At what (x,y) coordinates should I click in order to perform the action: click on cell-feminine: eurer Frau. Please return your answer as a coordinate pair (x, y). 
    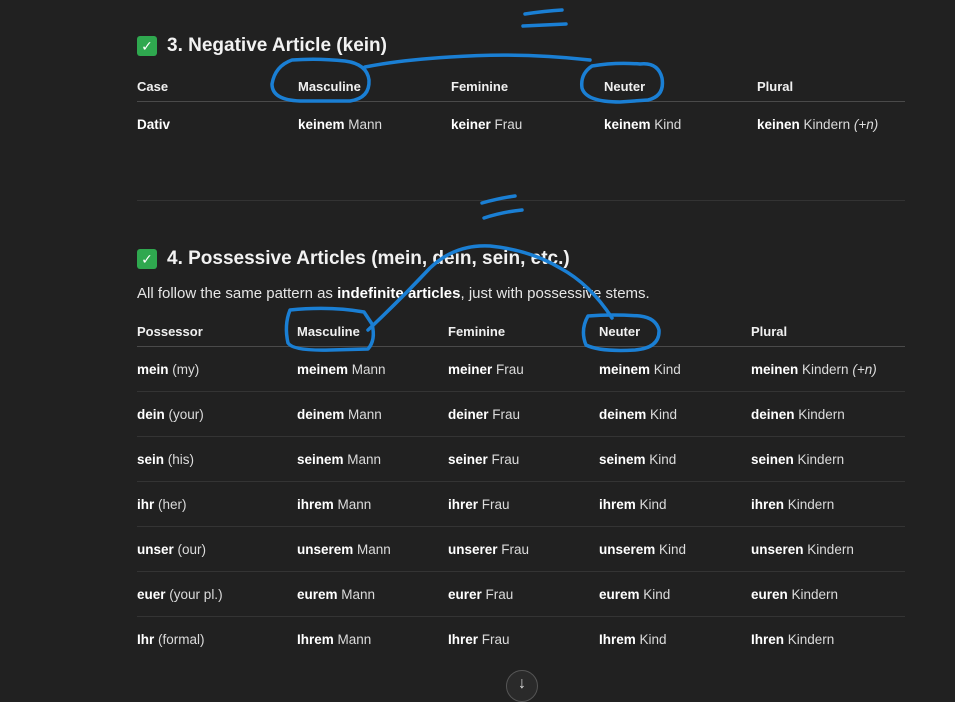
    Looking at the image, I should click on (523, 594).